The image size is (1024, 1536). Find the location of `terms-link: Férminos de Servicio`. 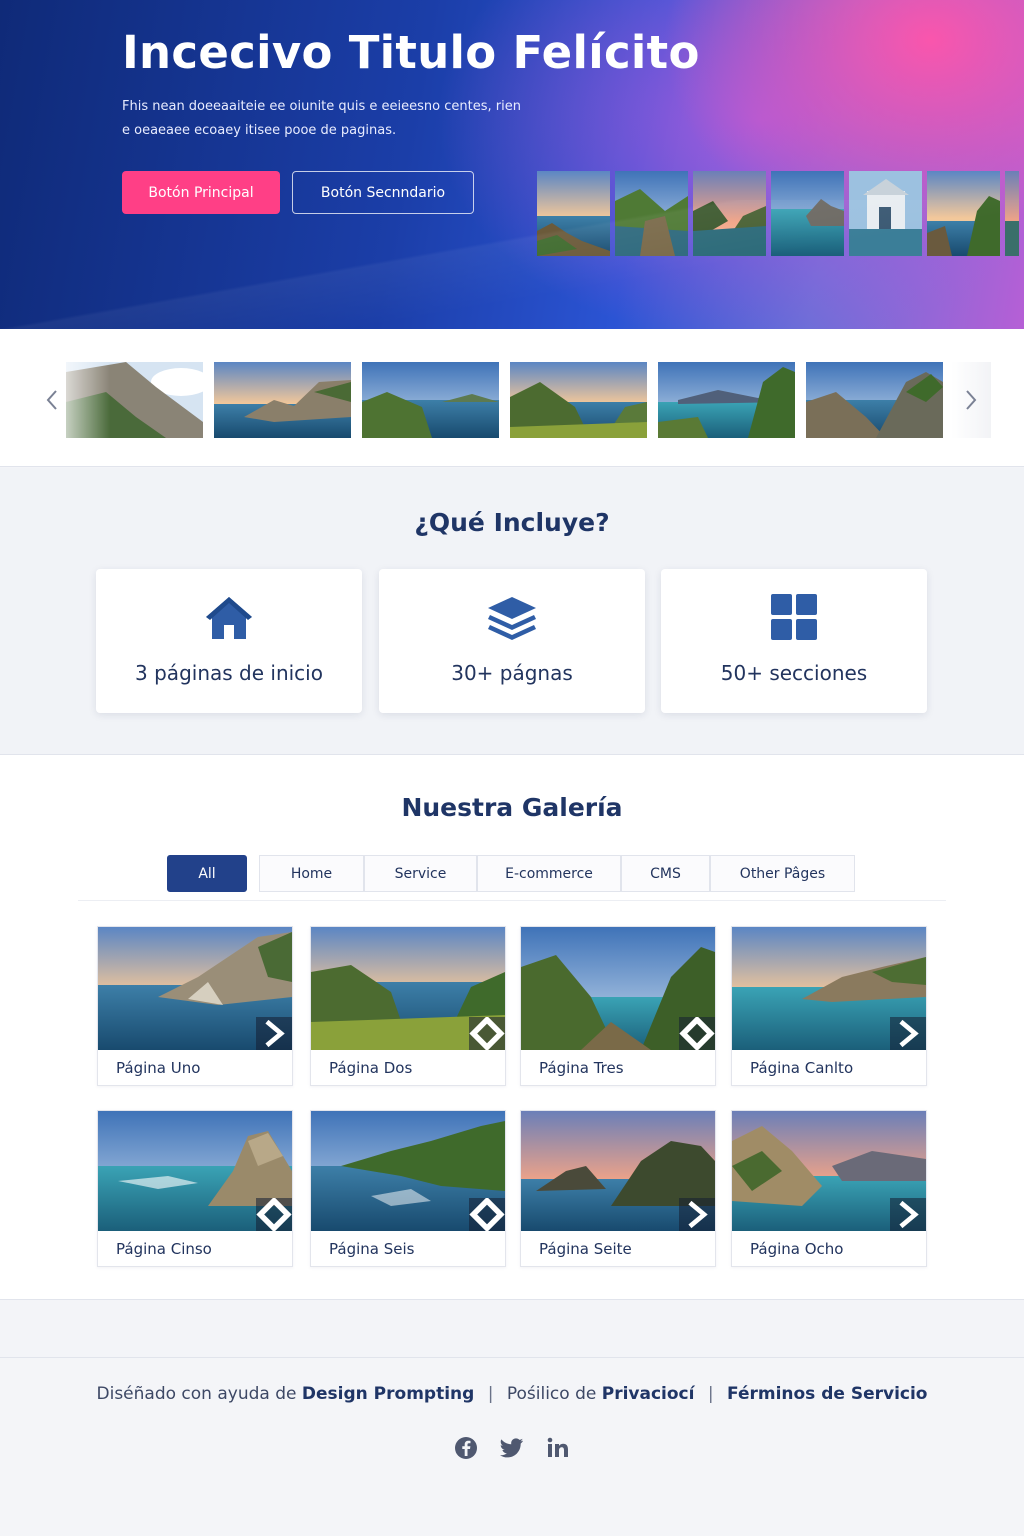

terms-link: Férminos de Servicio is located at coordinates (827, 1394).